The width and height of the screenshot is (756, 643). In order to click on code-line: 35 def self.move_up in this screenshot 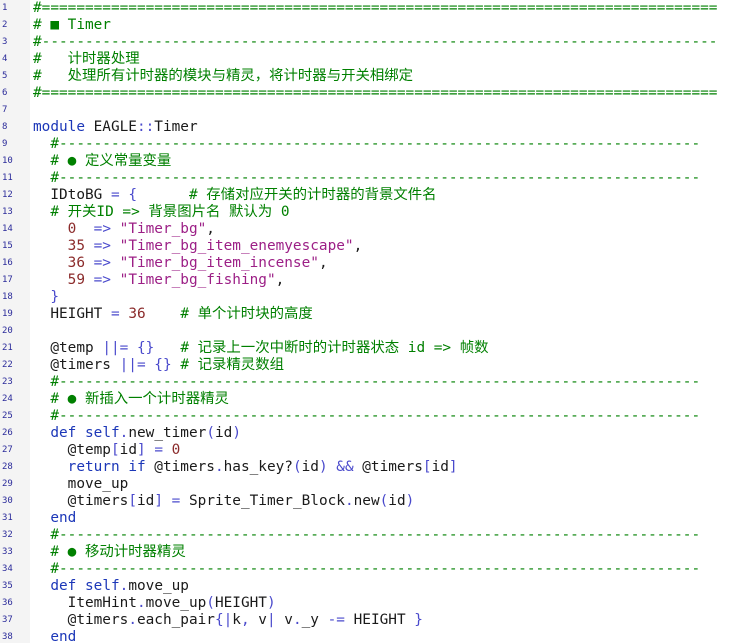, I will do `click(378, 586)`.